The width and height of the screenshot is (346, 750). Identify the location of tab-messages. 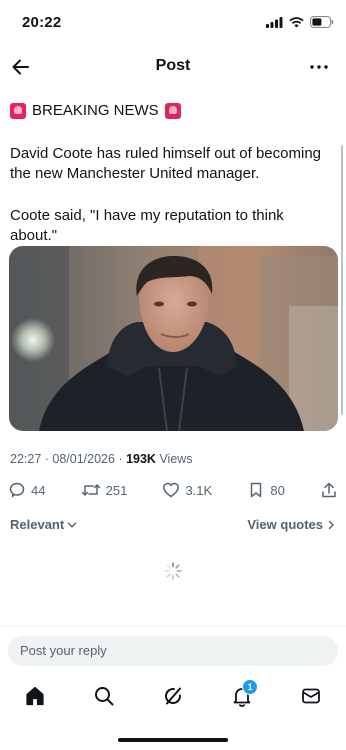
(311, 696).